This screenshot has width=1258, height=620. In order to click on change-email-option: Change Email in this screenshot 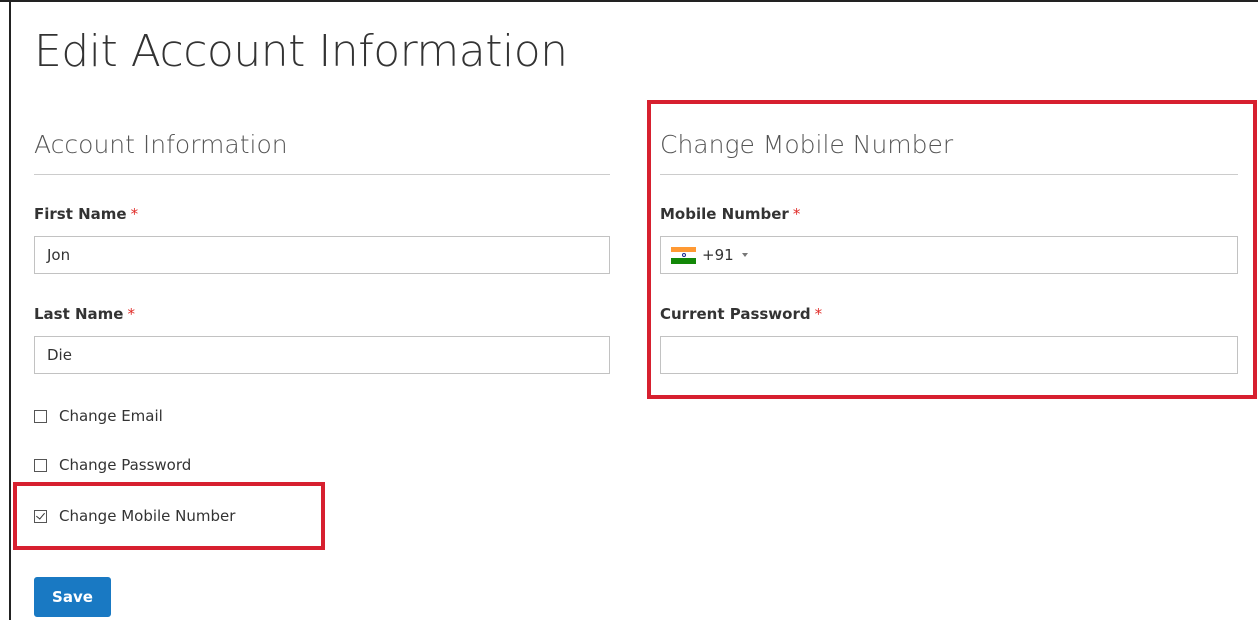, I will do `click(98, 416)`.